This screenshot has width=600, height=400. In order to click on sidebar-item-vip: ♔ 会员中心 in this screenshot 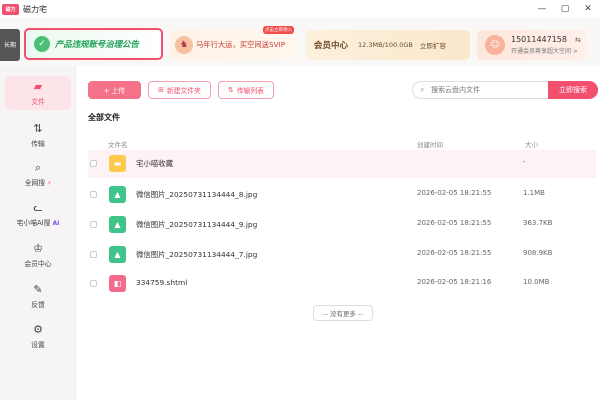, I will do `click(38, 255)`.